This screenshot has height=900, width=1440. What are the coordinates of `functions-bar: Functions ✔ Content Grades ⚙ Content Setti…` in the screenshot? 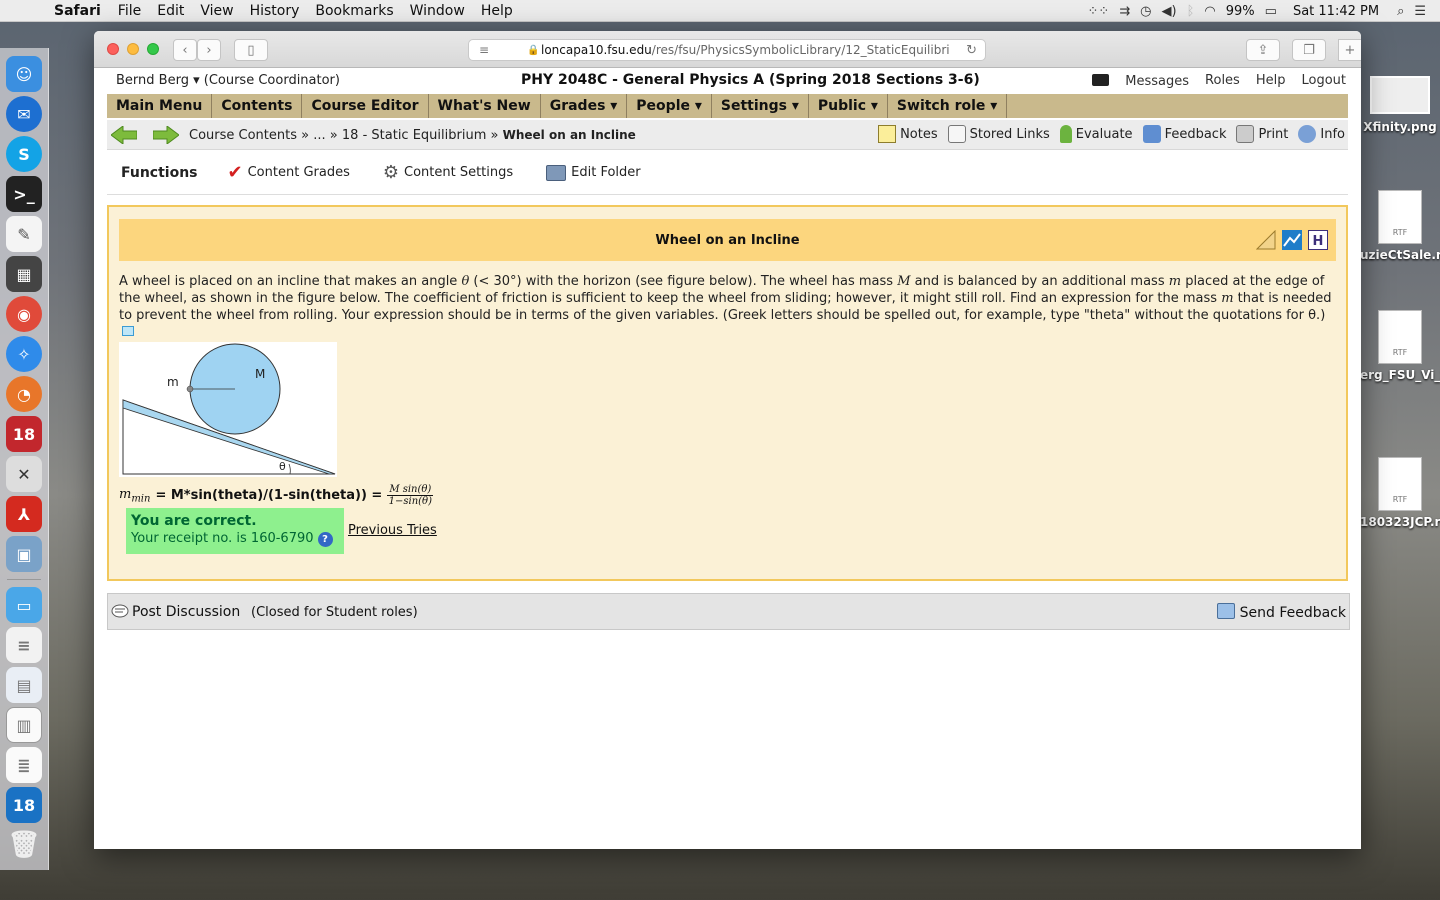 It's located at (727, 173).